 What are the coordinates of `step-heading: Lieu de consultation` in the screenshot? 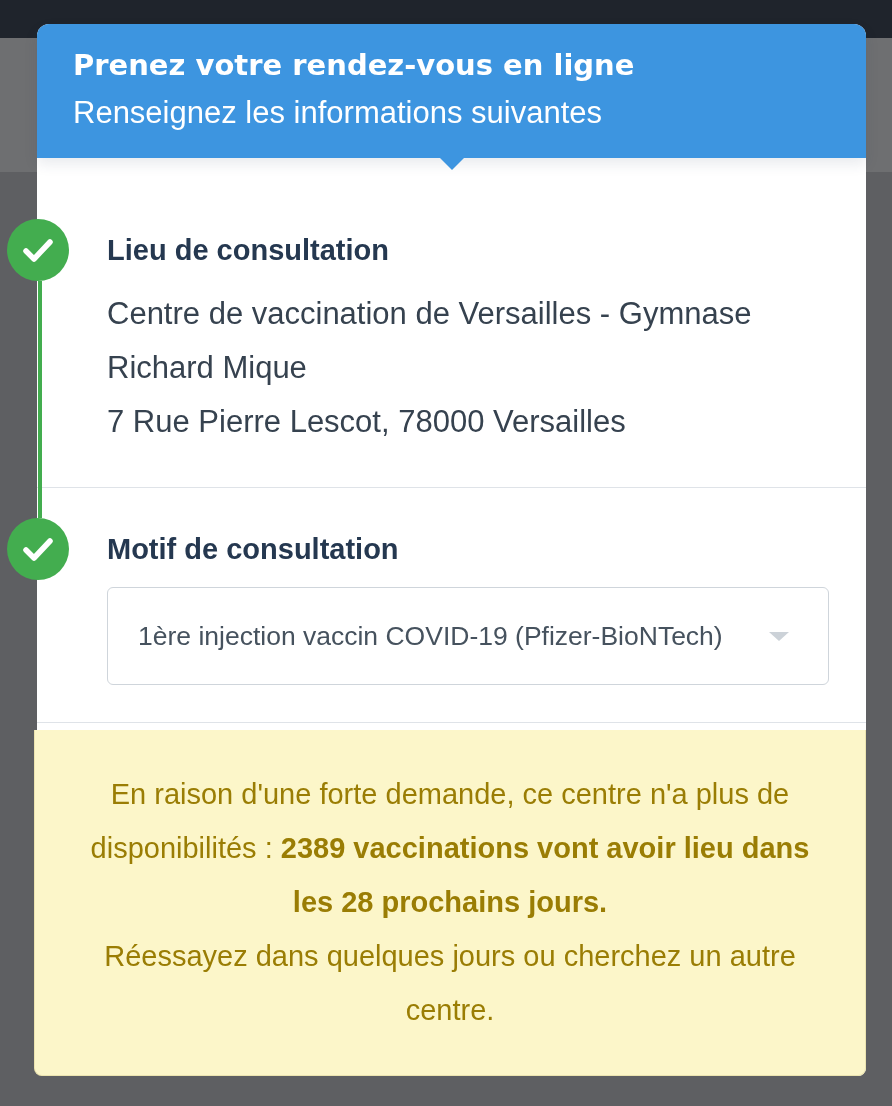 It's located at (248, 250).